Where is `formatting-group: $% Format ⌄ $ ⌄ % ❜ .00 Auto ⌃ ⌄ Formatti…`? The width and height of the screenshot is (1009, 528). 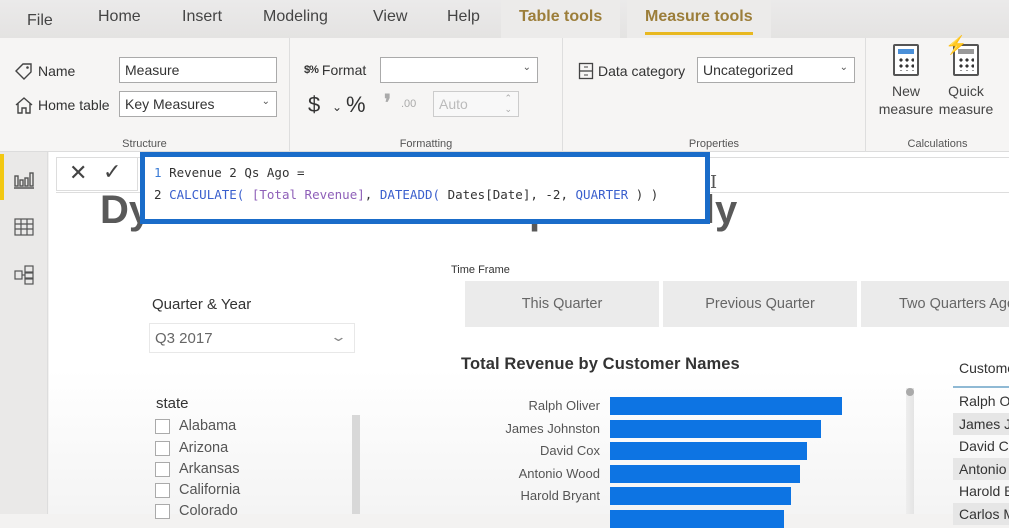 formatting-group: $% Format ⌄ $ ⌄ % ❜ .00 Auto ⌃ ⌄ Formatti… is located at coordinates (426, 95).